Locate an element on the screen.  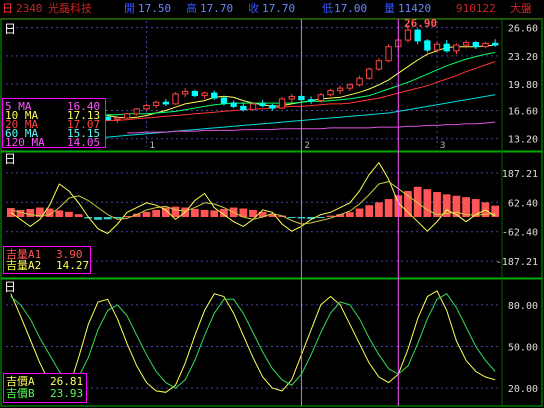
y-tick-label: 23.20 is located at coordinates (523, 57).